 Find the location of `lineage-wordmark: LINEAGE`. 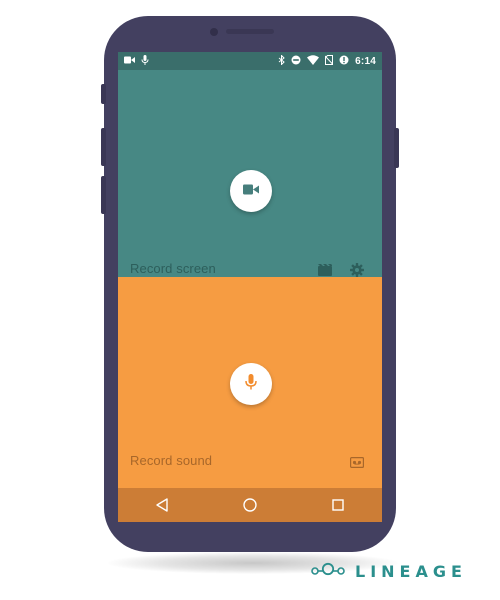

lineage-wordmark: LINEAGE is located at coordinates (411, 571).